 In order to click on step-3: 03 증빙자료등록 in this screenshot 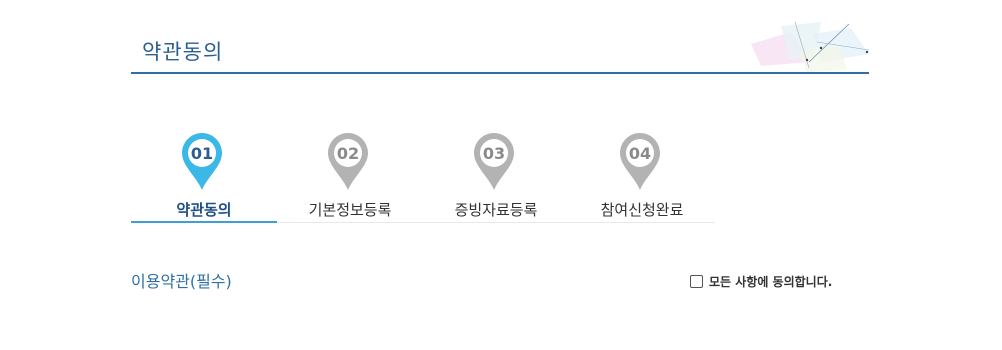, I will do `click(496, 177)`.